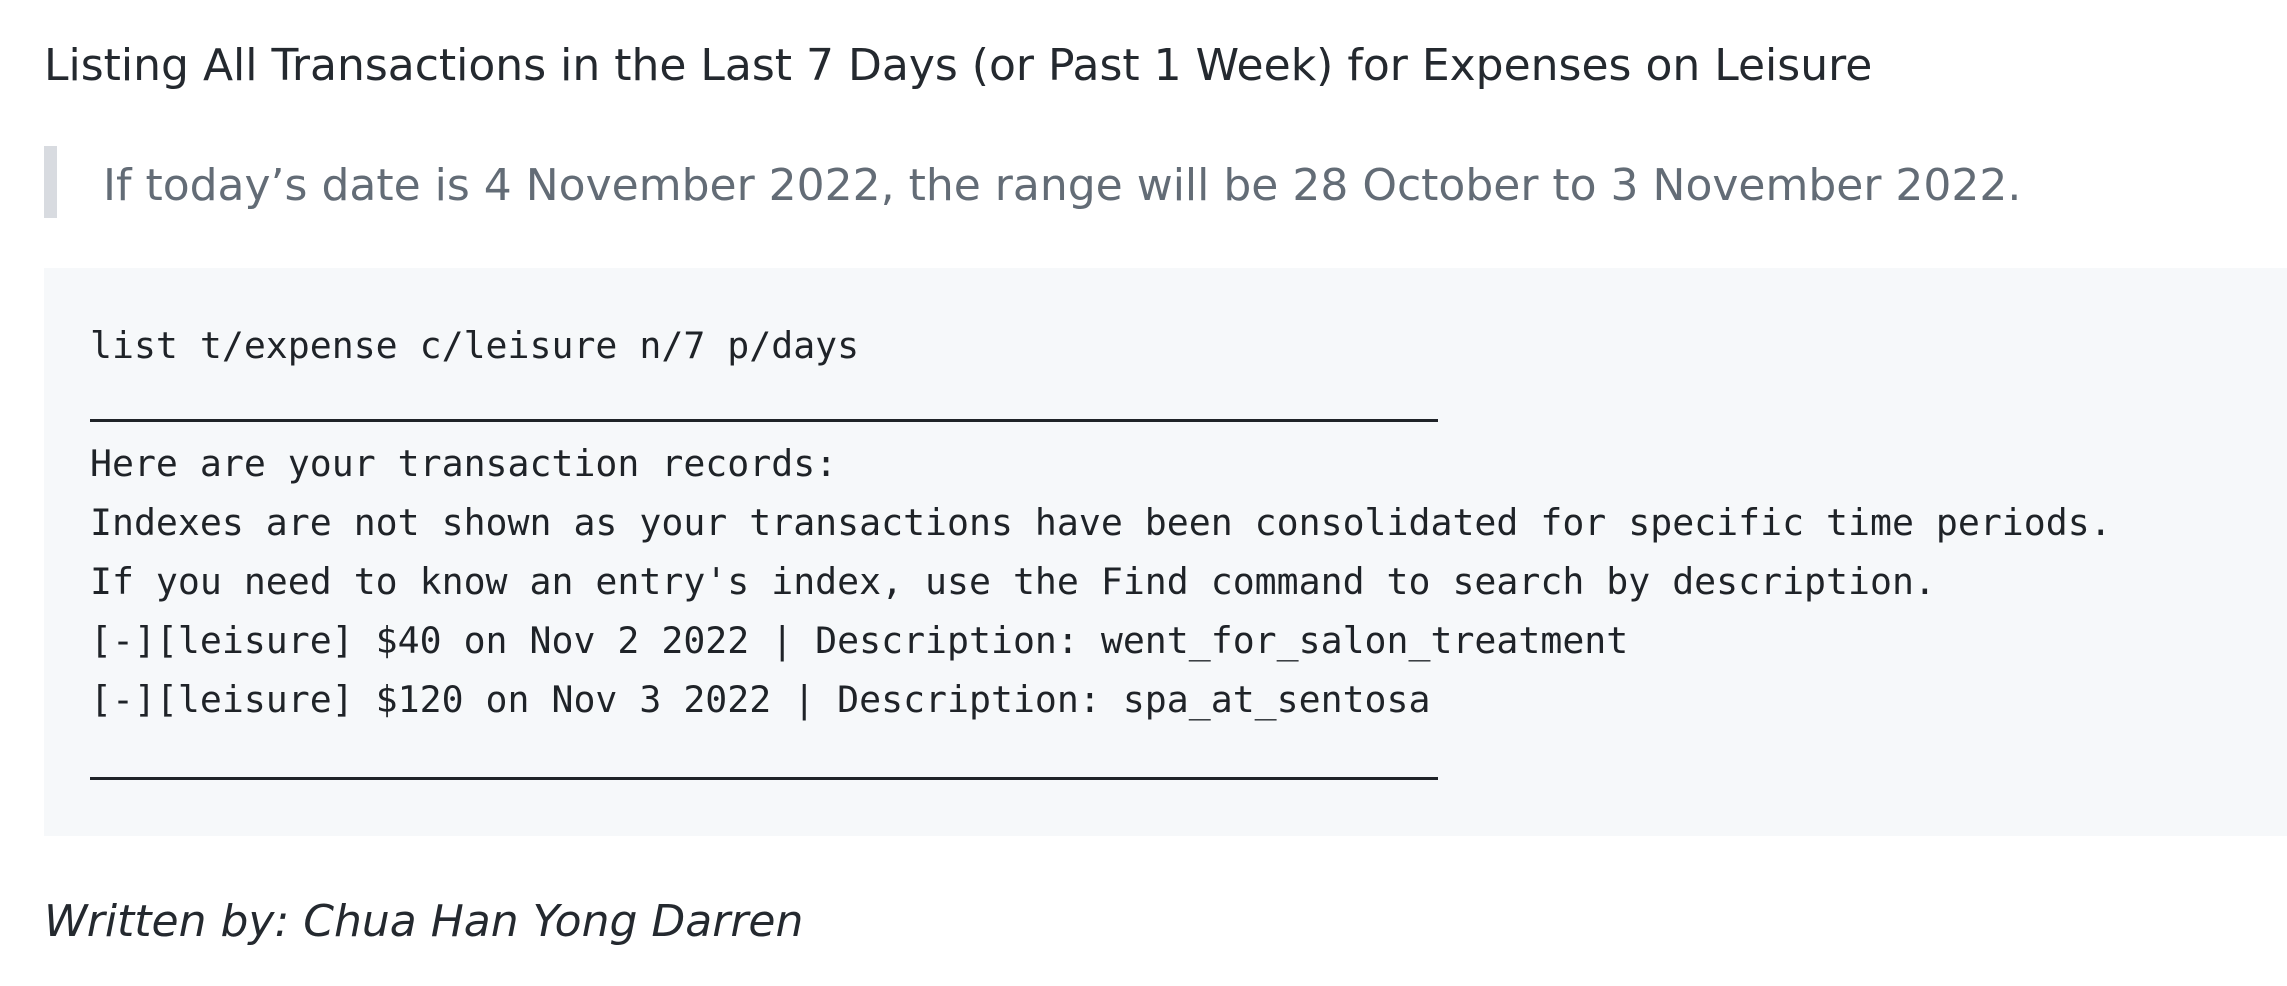 The image size is (2287, 986). Describe the element at coordinates (475, 345) in the screenshot. I see `code-command: list t/expense c/leisure n/7 p/days` at that location.